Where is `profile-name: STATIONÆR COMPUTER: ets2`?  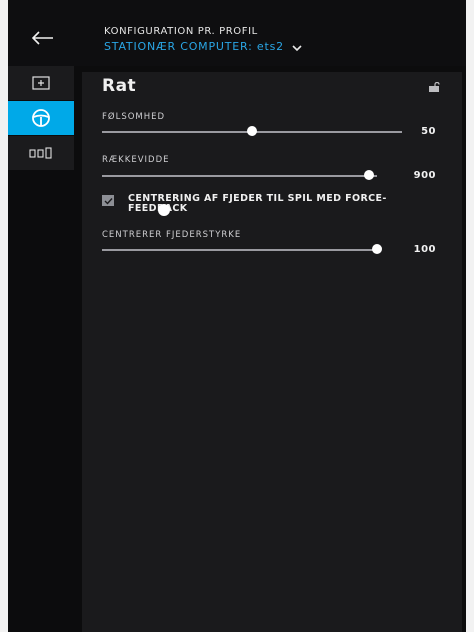 profile-name: STATIONÆR COMPUTER: ets2 is located at coordinates (194, 46).